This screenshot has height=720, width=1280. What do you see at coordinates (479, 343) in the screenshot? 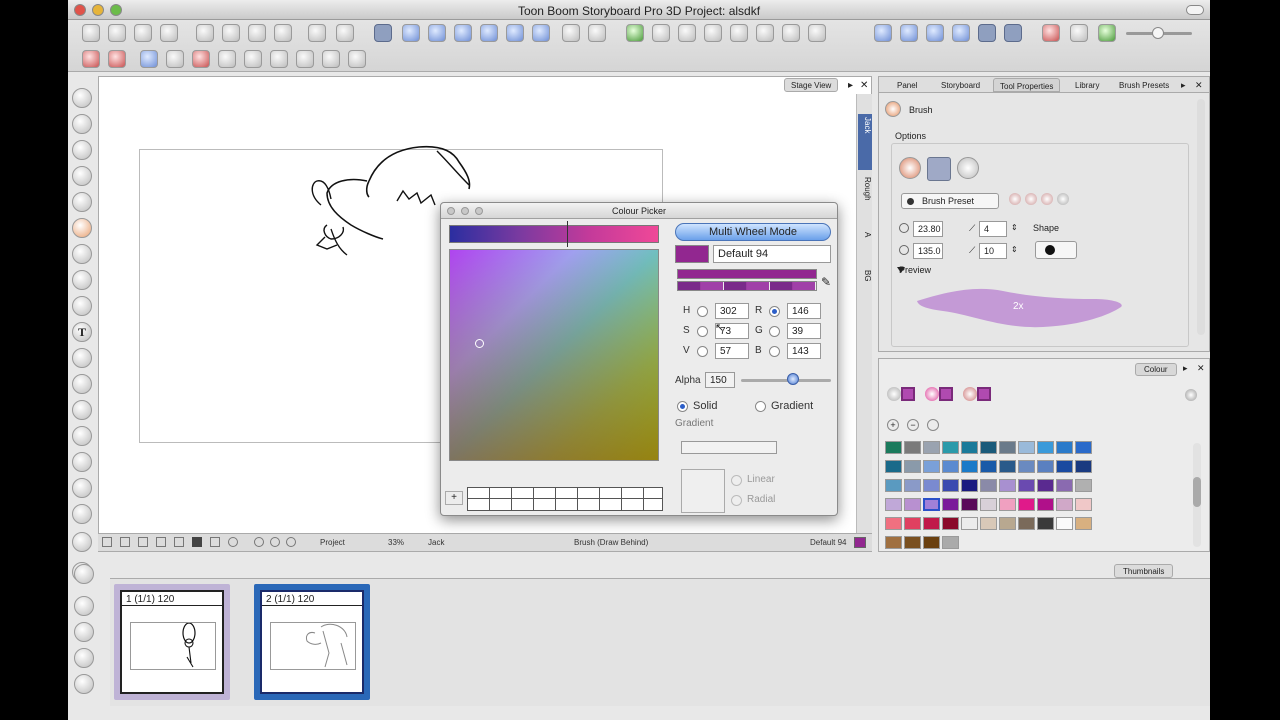
I see `colour-cursor` at bounding box center [479, 343].